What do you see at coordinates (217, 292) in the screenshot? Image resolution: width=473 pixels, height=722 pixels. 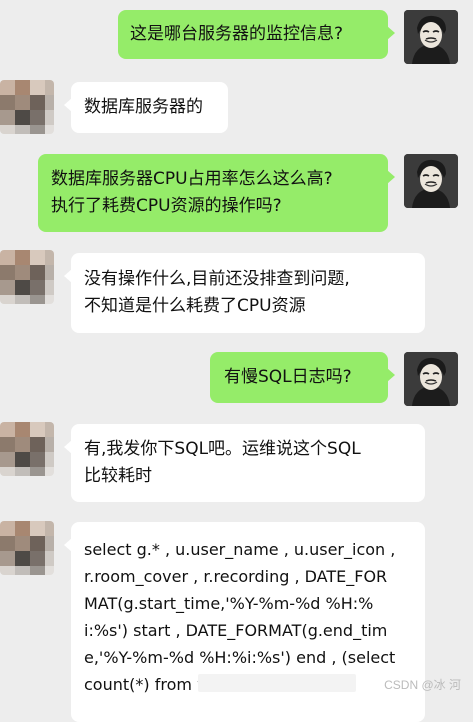 I see `message-text: 没有操作什么,目前还没排查到问题, 不知道是什么耗费了CPU资源` at bounding box center [217, 292].